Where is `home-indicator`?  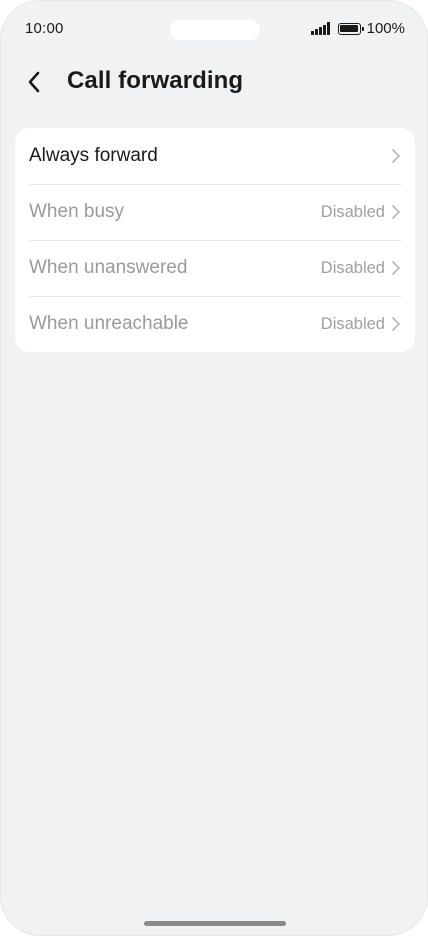 home-indicator is located at coordinates (215, 923).